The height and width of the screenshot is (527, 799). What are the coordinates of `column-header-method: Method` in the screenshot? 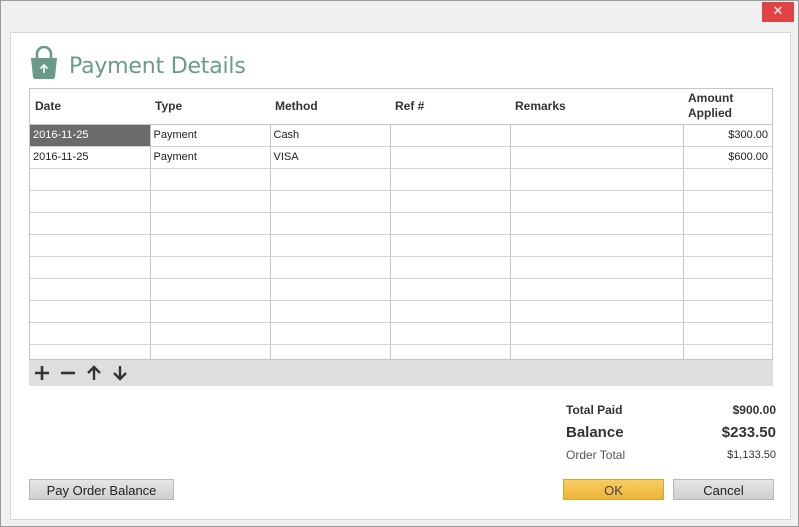 It's located at (330, 107).